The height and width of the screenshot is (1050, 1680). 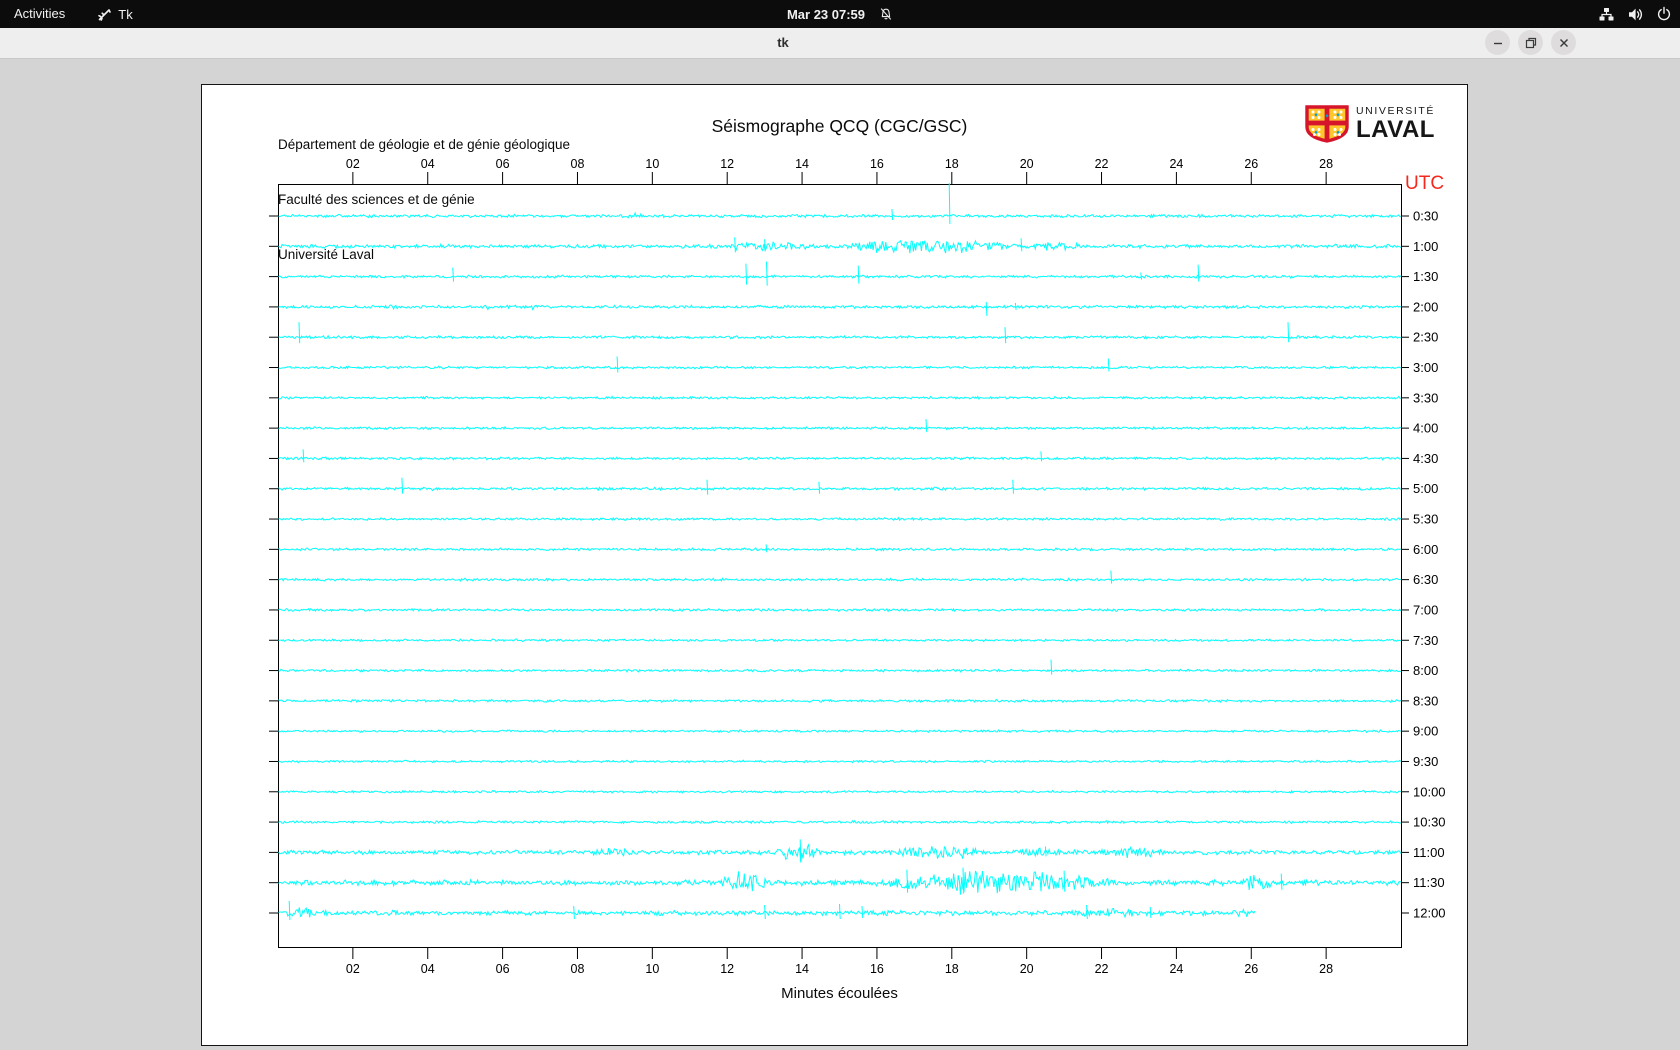 I want to click on activities-button: Activities, so click(x=39, y=14).